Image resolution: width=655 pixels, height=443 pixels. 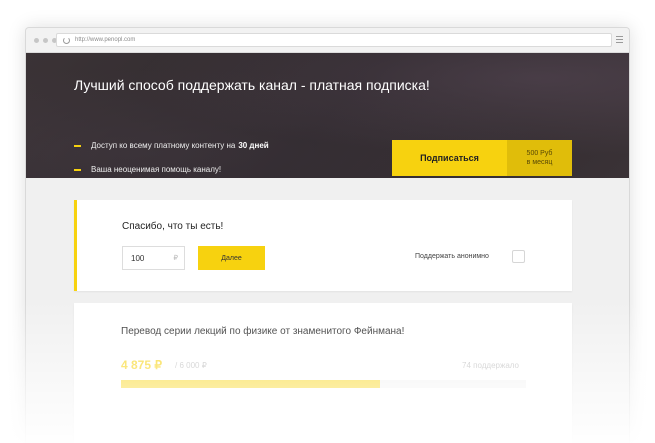 What do you see at coordinates (449, 158) in the screenshot?
I see `subscribe-label: Подписаться` at bounding box center [449, 158].